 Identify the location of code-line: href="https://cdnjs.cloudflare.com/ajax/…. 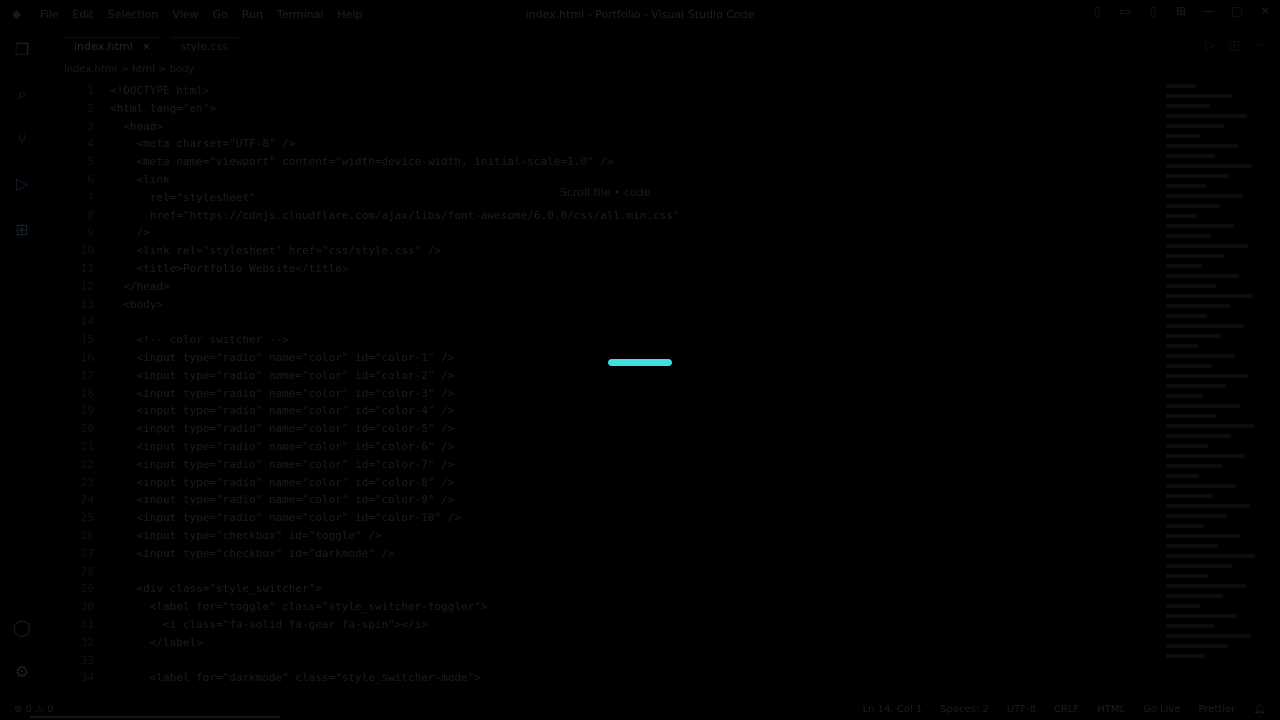
(630, 216).